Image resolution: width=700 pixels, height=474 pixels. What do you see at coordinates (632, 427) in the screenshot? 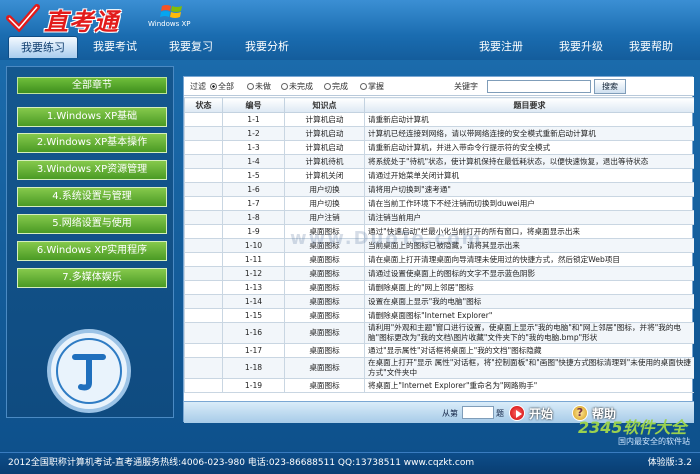
I see `brand-watermark: 2345软件大全` at bounding box center [632, 427].